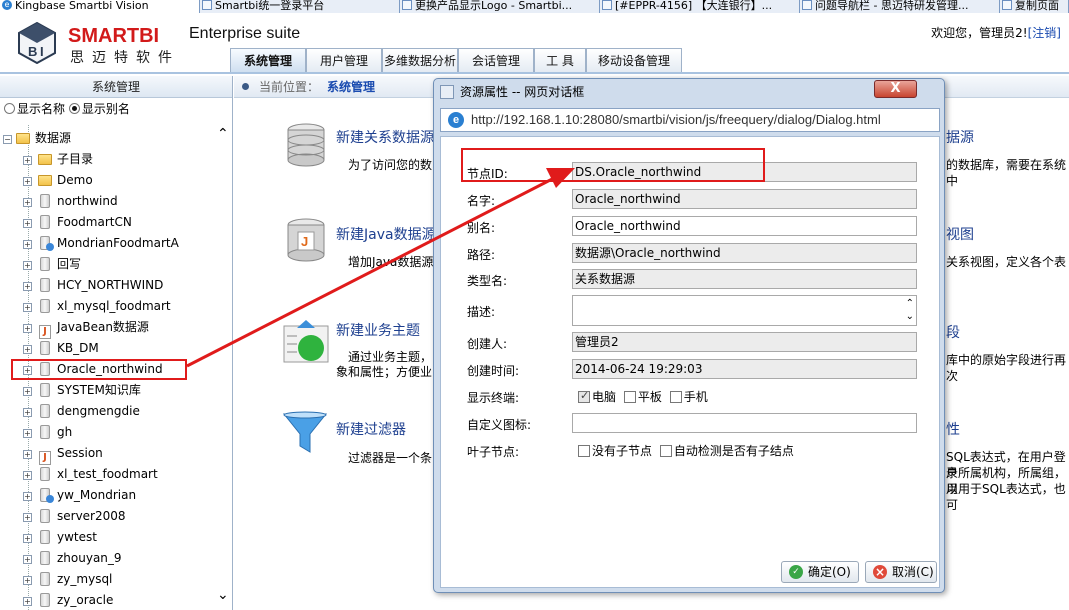 The width and height of the screenshot is (1069, 610). What do you see at coordinates (960, 234) in the screenshot?
I see `right-feature-title-2: 视图` at bounding box center [960, 234].